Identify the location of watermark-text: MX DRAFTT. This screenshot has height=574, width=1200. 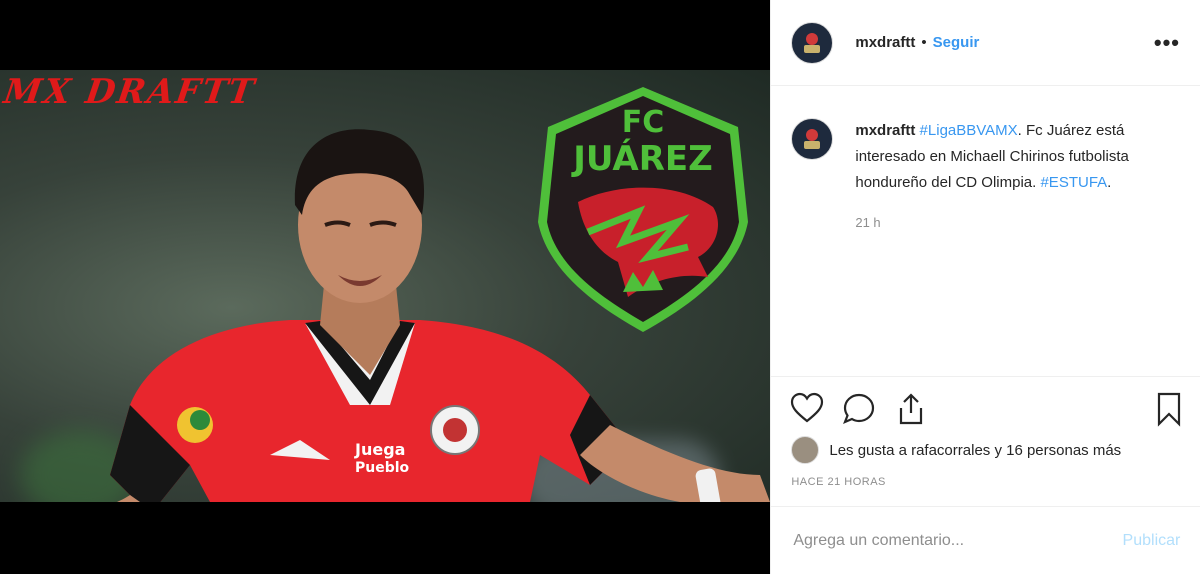
(130, 92).